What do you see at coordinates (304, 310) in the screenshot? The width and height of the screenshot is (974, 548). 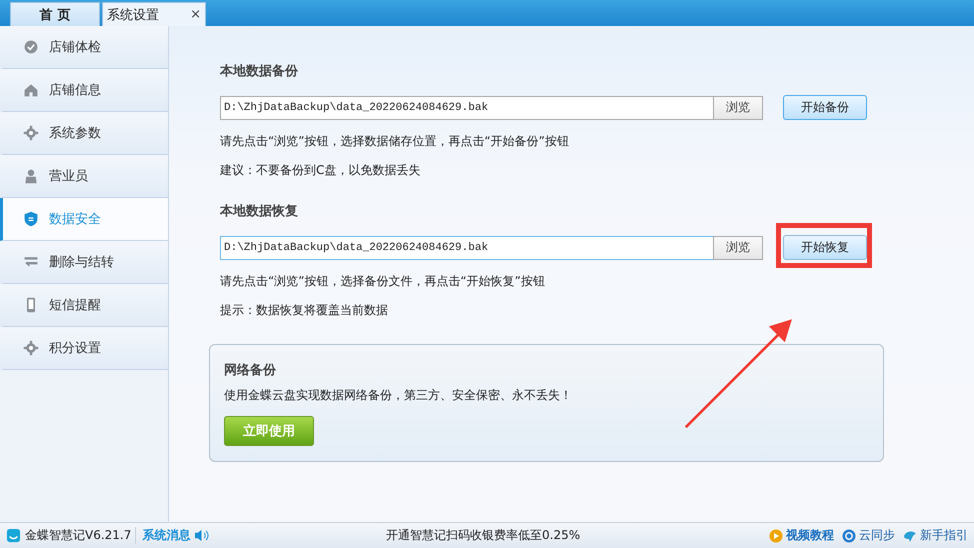 I see `hint-text: 提示：数据恢复将覆盖当前数据` at bounding box center [304, 310].